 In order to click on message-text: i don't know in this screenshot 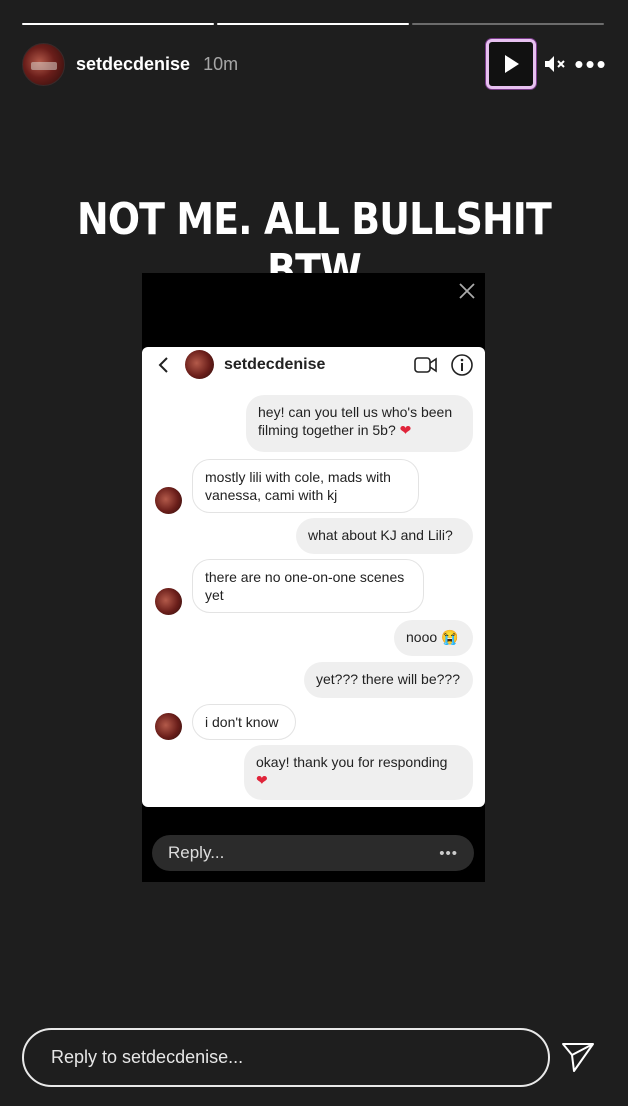, I will do `click(242, 722)`.